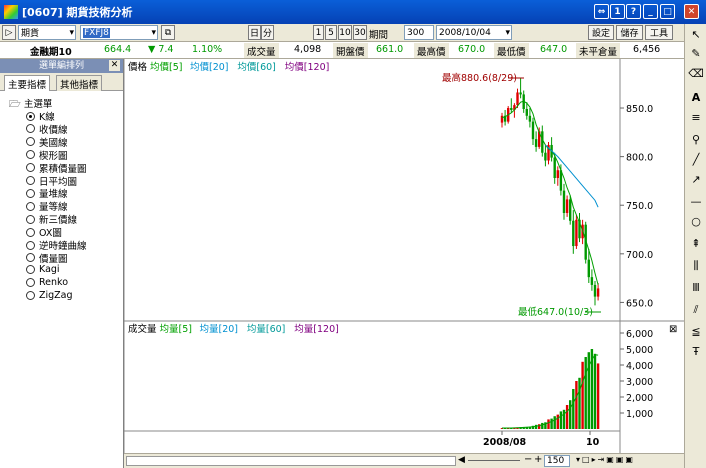  I want to click on eraser-icon: ⌫, so click(696, 74).